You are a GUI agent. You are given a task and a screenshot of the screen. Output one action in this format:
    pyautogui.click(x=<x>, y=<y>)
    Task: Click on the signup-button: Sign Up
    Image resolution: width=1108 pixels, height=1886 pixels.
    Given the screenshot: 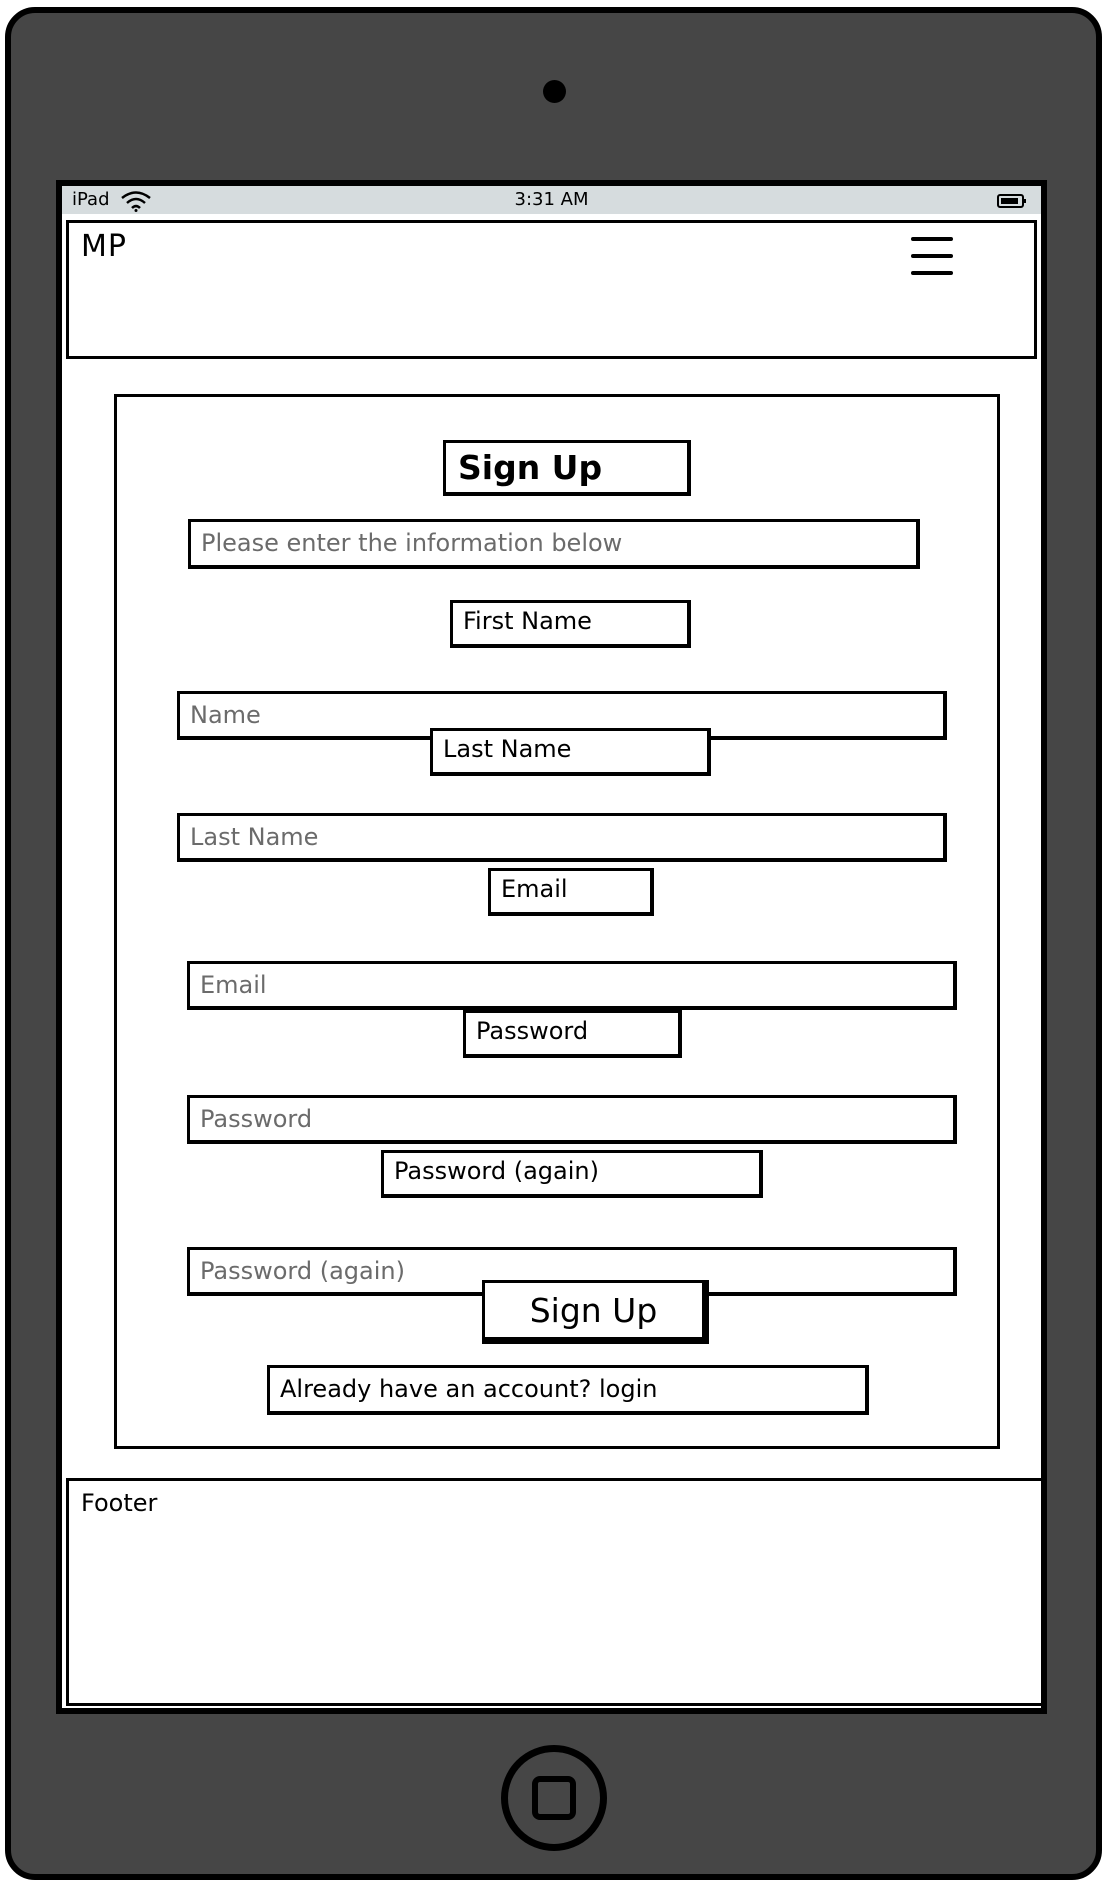 What is the action you would take?
    pyautogui.click(x=595, y=1312)
    